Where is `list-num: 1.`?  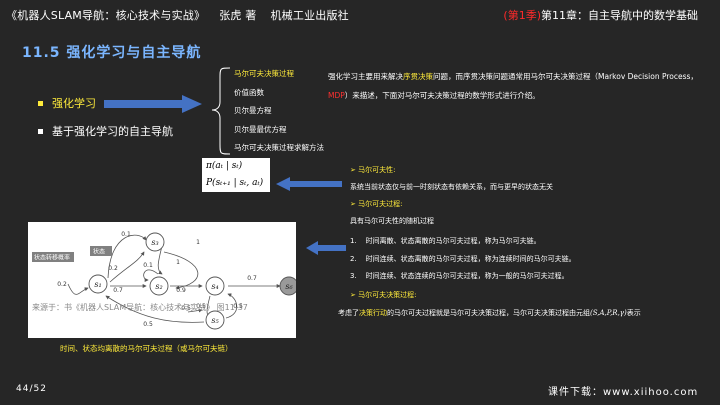
list-num: 1. is located at coordinates (353, 241).